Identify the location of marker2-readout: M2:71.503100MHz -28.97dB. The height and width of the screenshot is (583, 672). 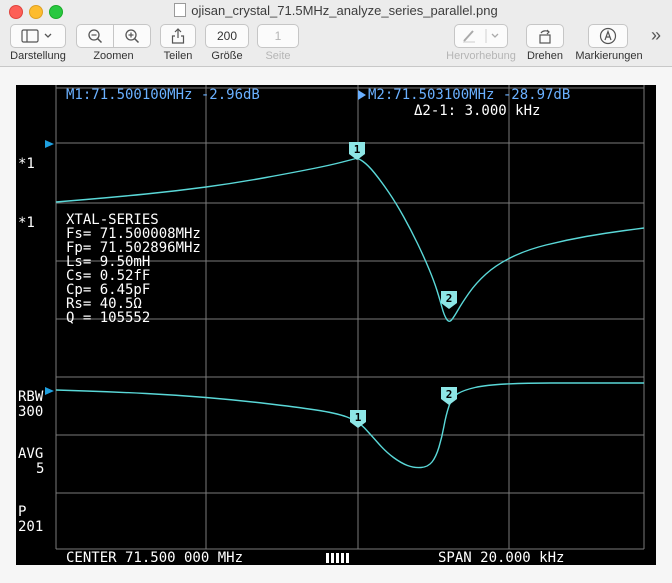
(469, 95).